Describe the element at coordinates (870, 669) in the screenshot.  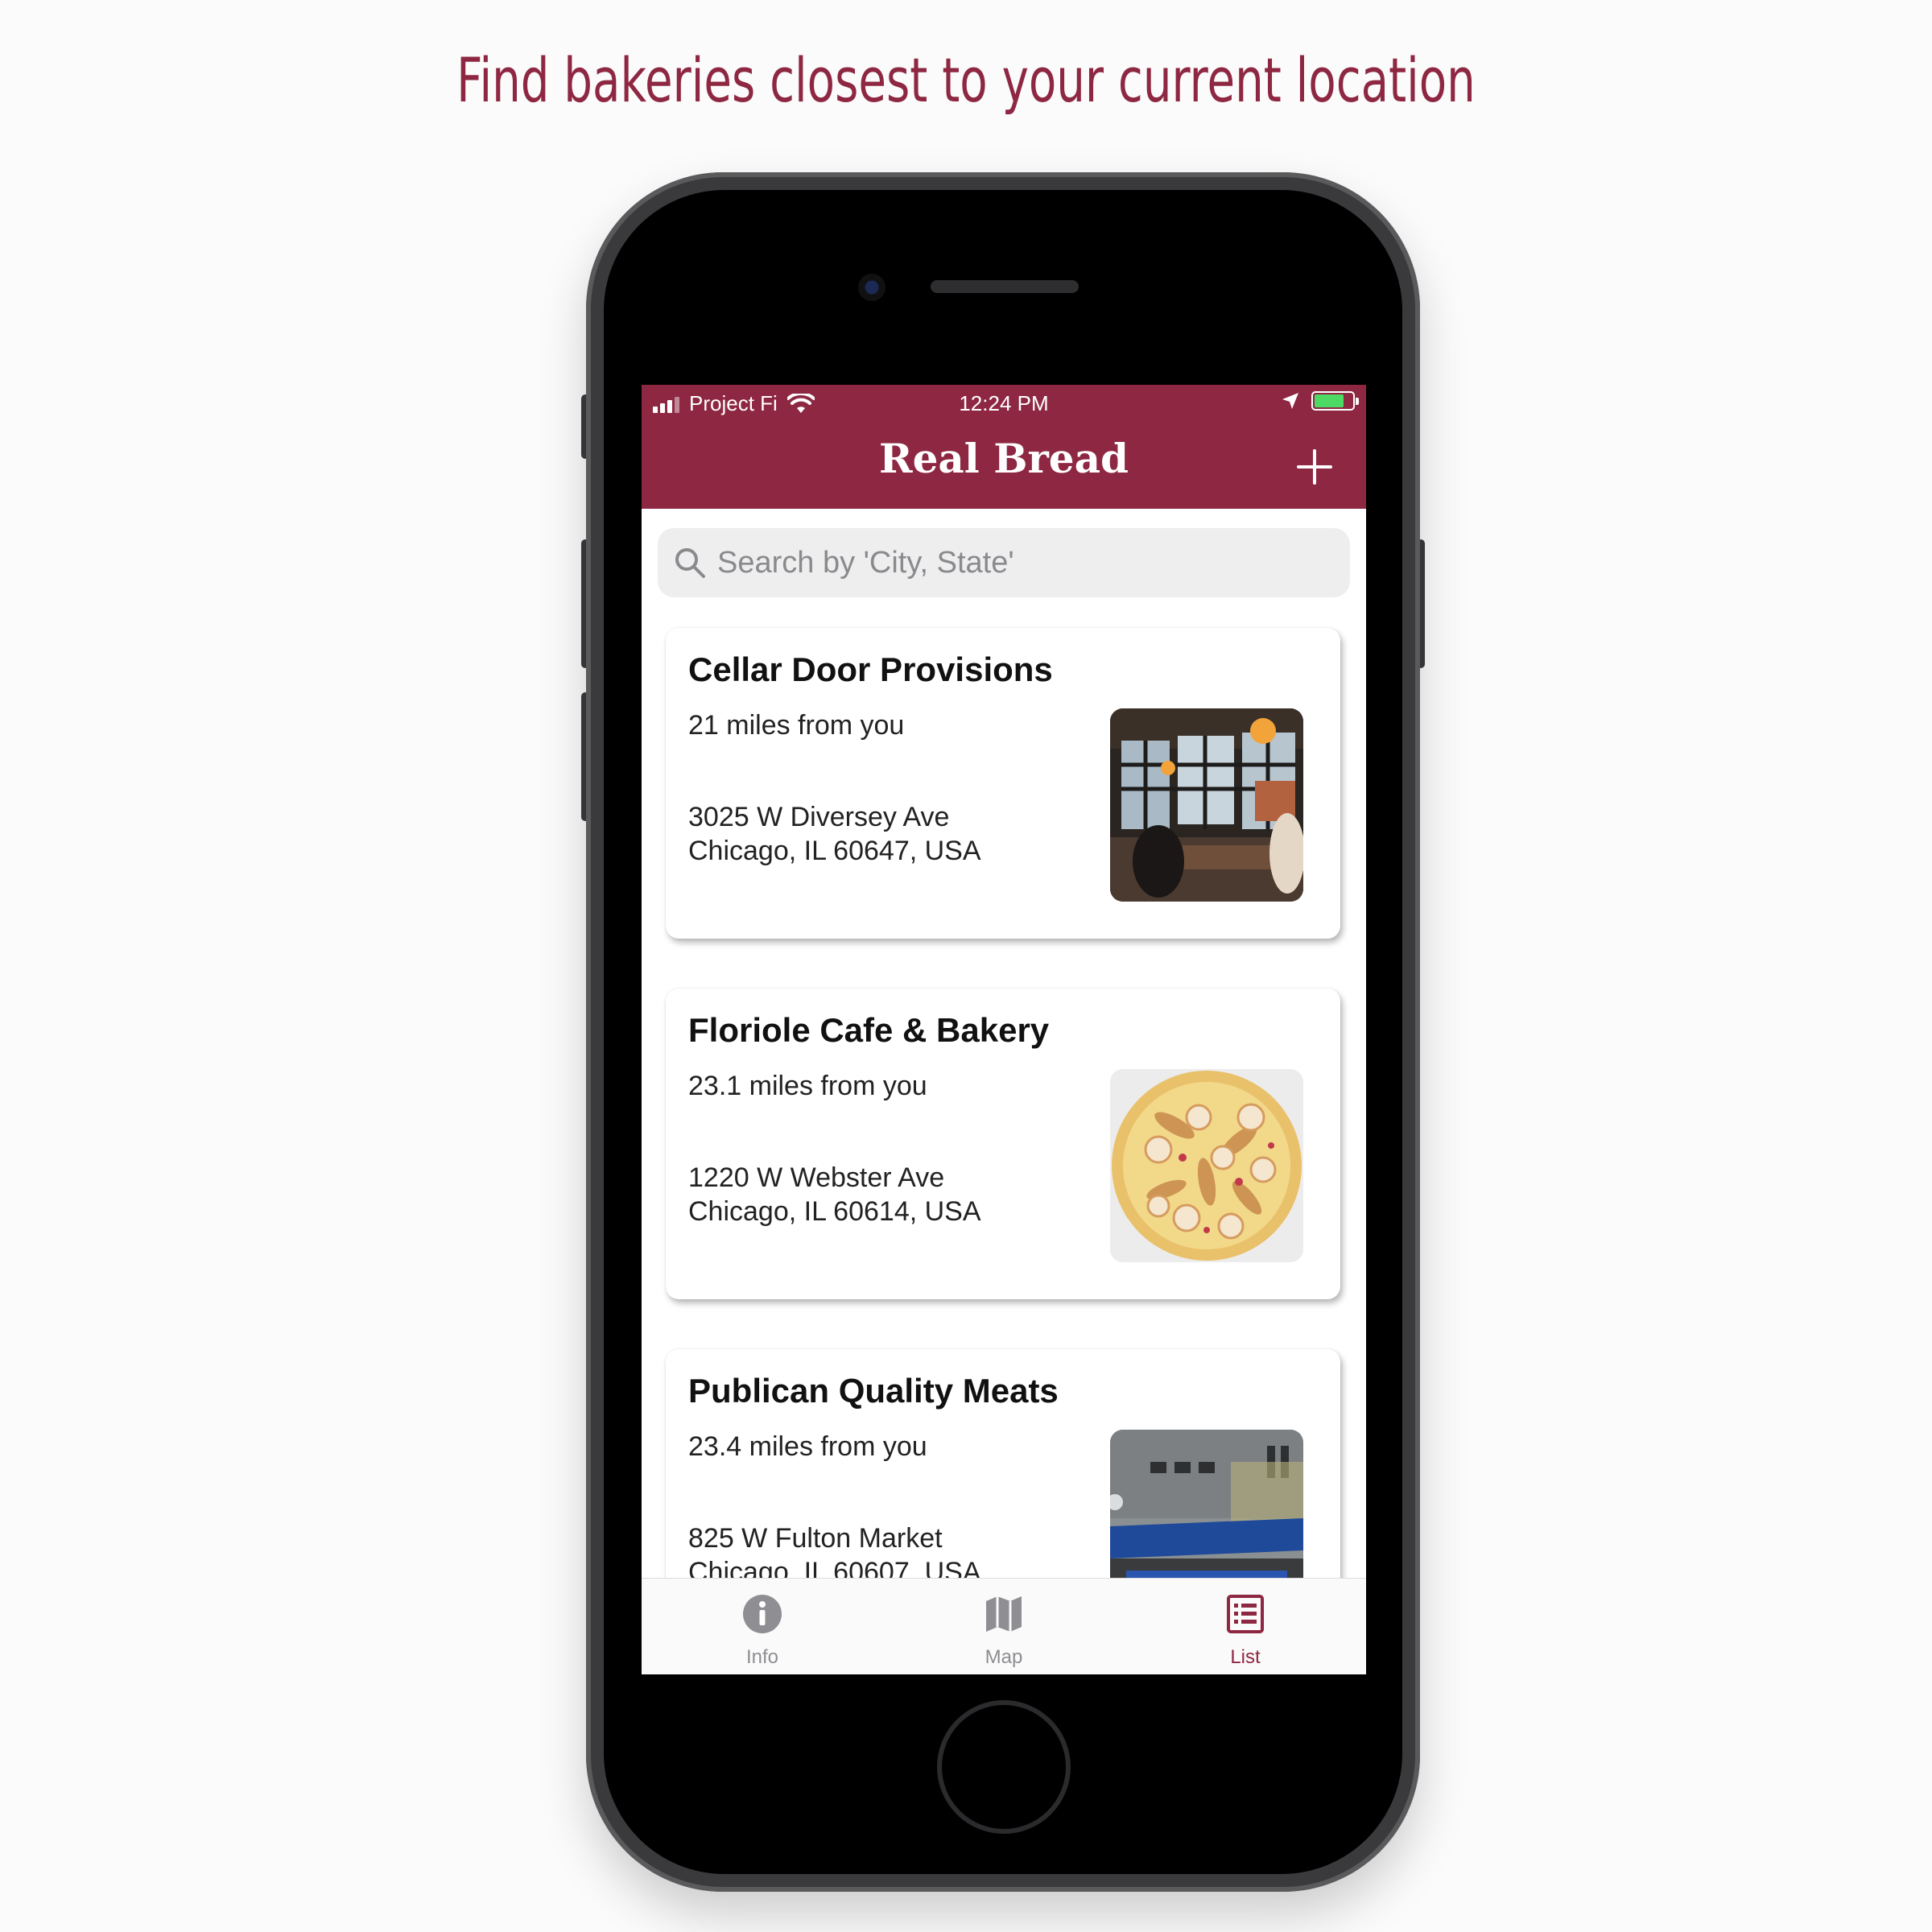
I see `bakery-name: Cellar Door Provisions` at that location.